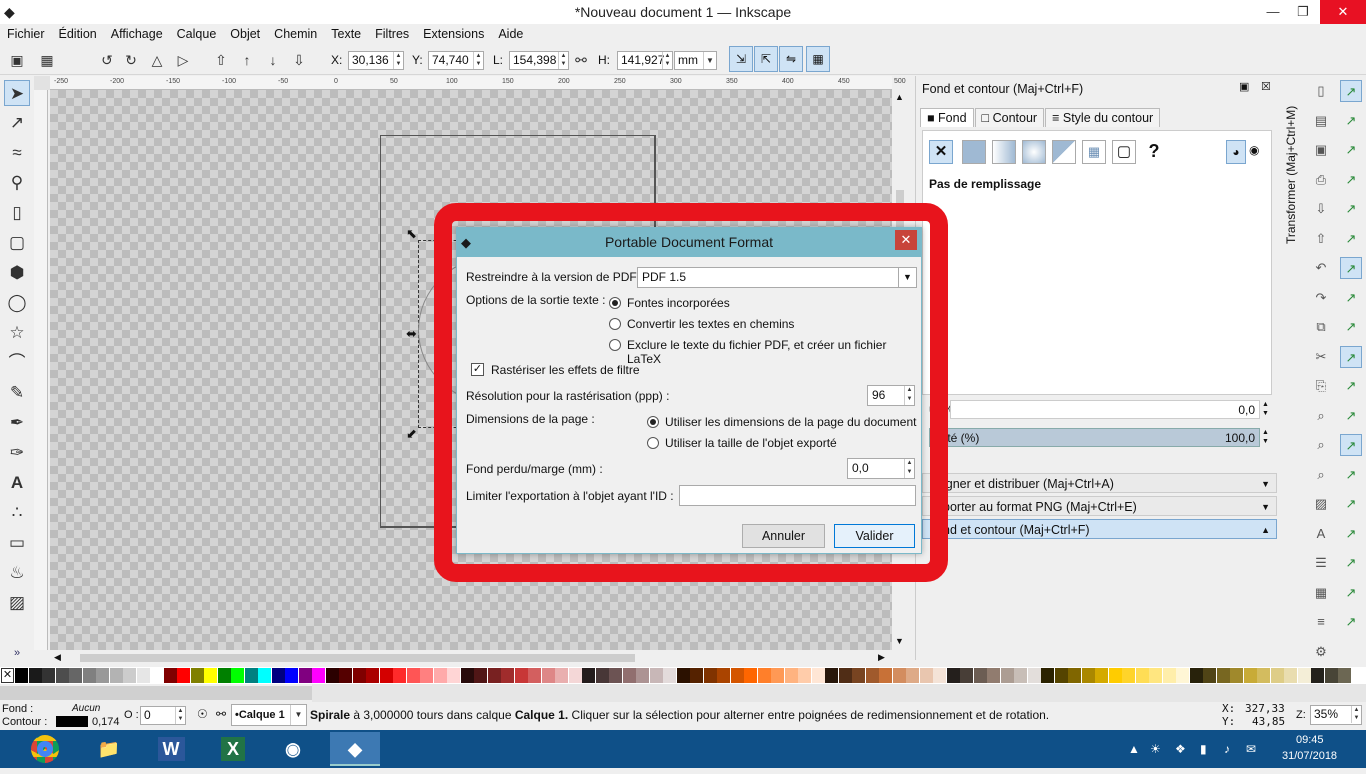 This screenshot has width=1366, height=774. I want to click on pattern-icon: ▦, so click(1094, 152).